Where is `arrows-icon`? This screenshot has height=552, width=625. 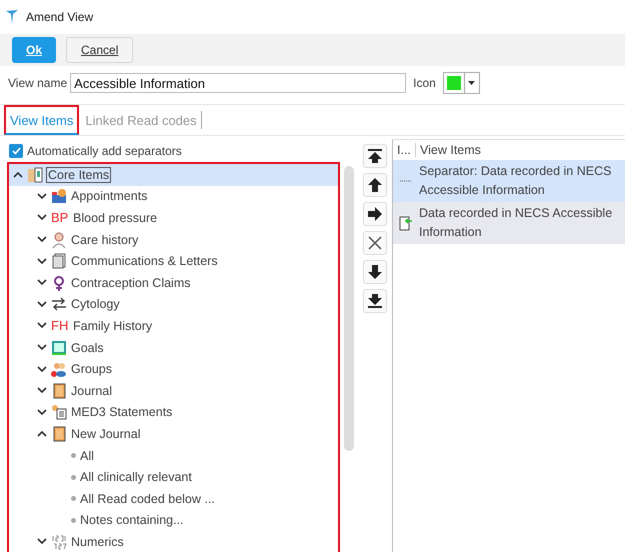 arrows-icon is located at coordinates (59, 304).